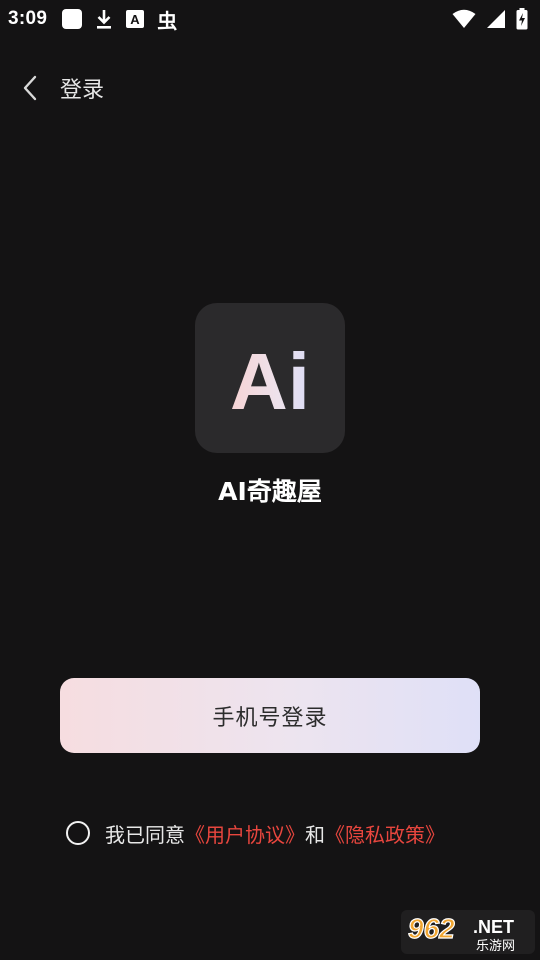  I want to click on status-time: 3:09, so click(28, 18).